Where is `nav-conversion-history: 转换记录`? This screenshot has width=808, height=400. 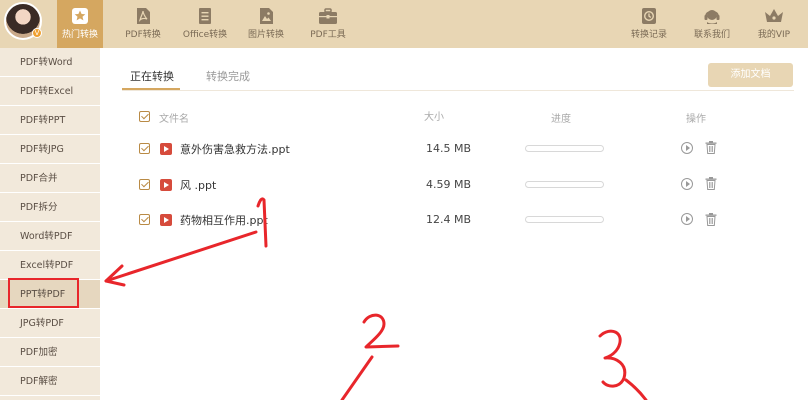 nav-conversion-history: 转换记录 is located at coordinates (649, 24).